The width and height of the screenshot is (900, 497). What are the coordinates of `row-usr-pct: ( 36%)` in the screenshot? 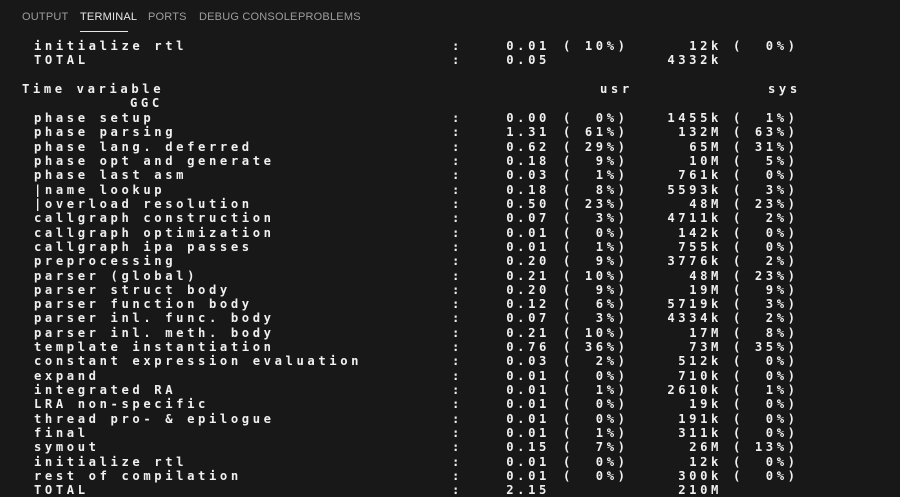 It's located at (596, 347).